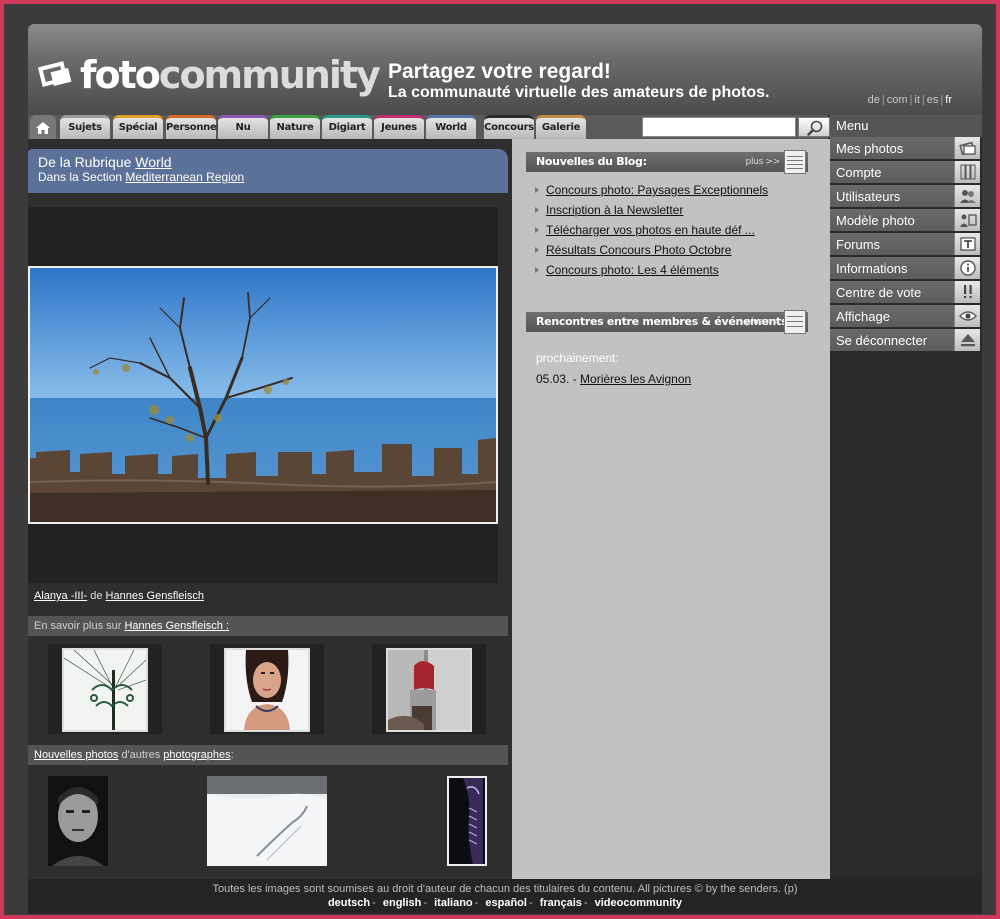 This screenshot has height=919, width=1000. Describe the element at coordinates (76, 755) in the screenshot. I see `new-photos-link: Nouvelles photos` at that location.